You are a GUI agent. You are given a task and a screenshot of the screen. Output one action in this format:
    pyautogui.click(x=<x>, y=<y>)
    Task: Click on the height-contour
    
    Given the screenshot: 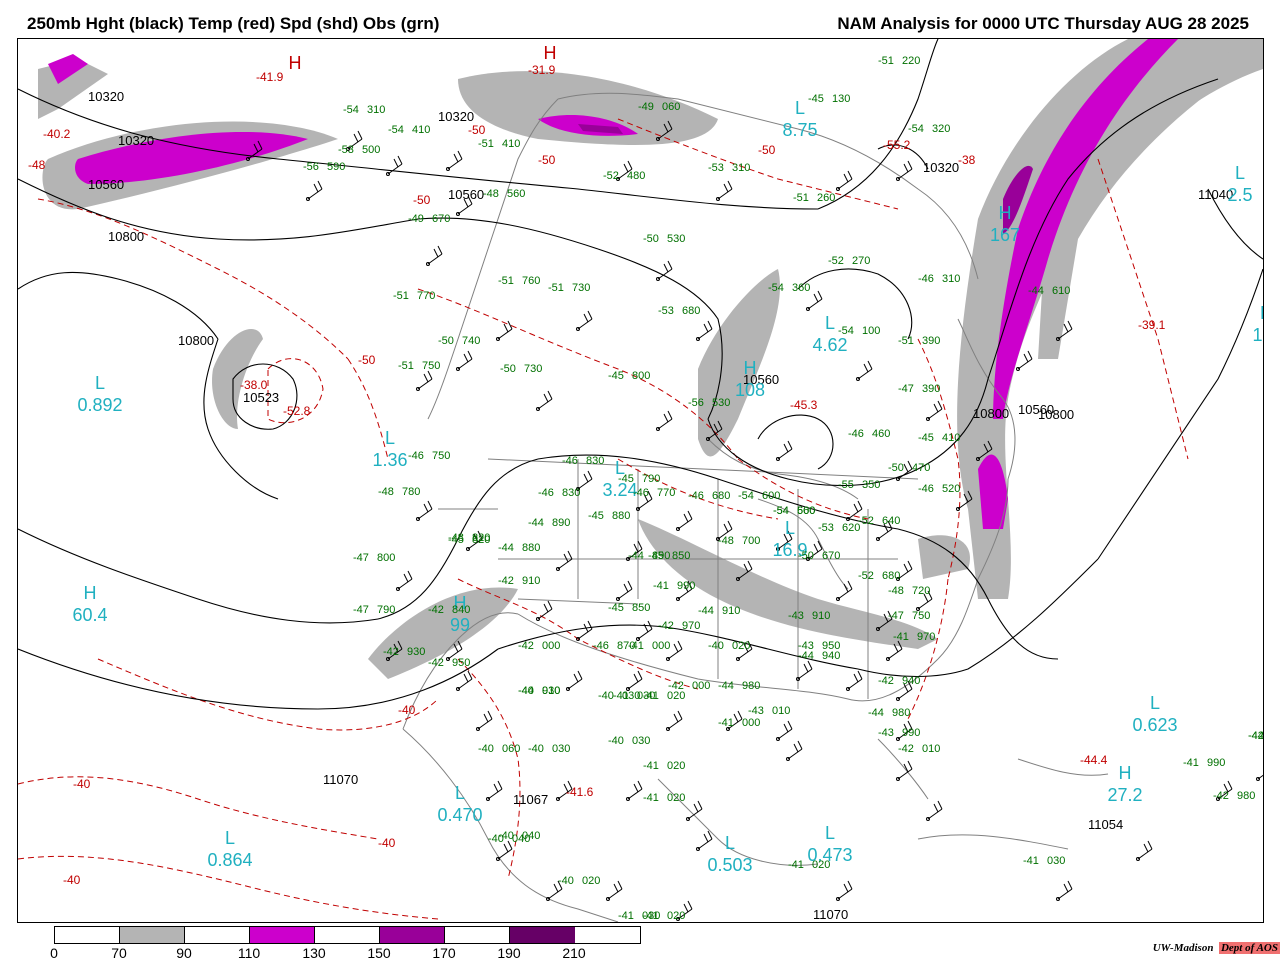 What is the action you would take?
    pyautogui.click(x=1180, y=414)
    